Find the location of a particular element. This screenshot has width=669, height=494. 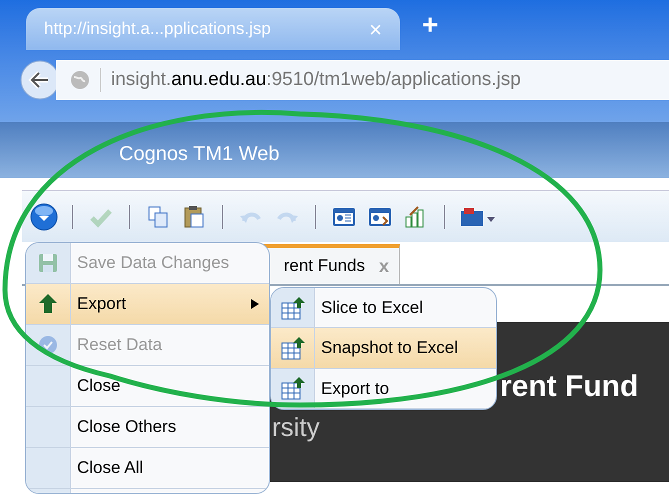

submenu-item: Snapshot to Excel is located at coordinates (383, 348).